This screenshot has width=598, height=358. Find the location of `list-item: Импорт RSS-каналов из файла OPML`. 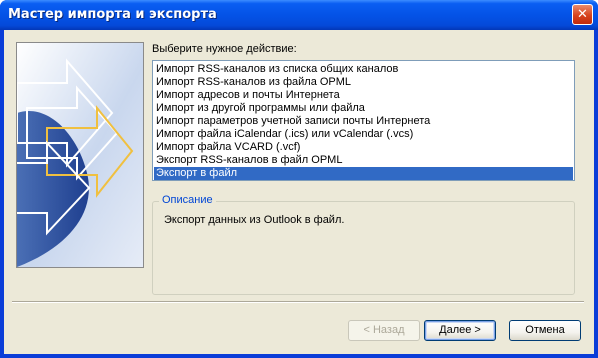

list-item: Импорт RSS-каналов из файла OPML is located at coordinates (363, 82).